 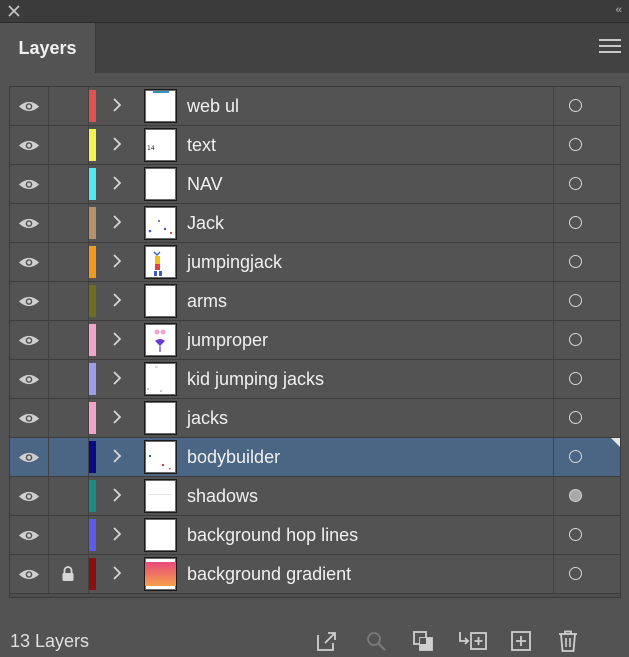 What do you see at coordinates (269, 574) in the screenshot?
I see `layer-name: background gradient` at bounding box center [269, 574].